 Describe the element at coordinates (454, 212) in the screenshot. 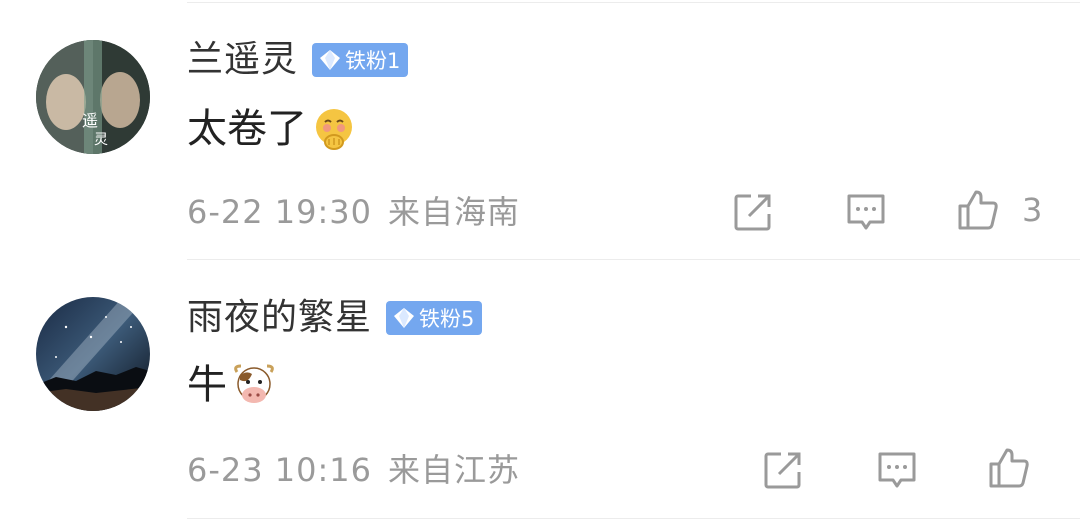

I see `comment-location: 来自海南` at that location.